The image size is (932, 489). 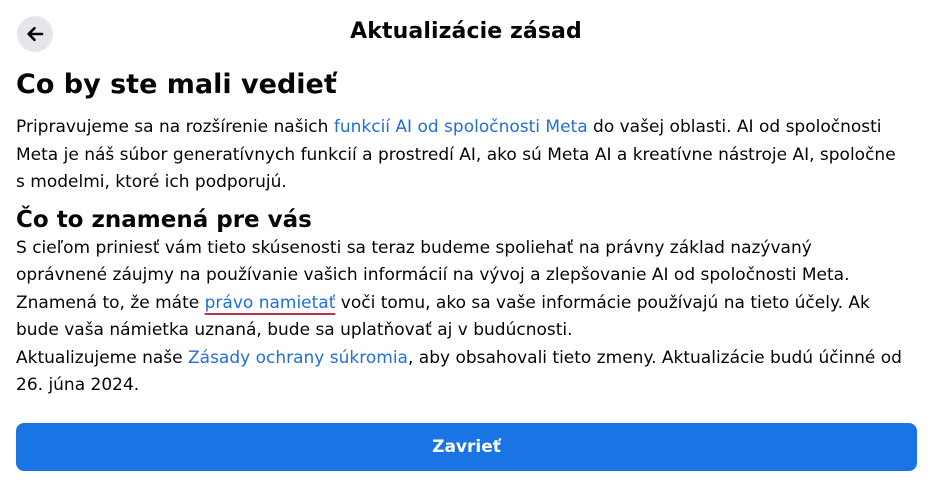 What do you see at coordinates (270, 303) in the screenshot?
I see `right-to-object-link: právo namietať` at bounding box center [270, 303].